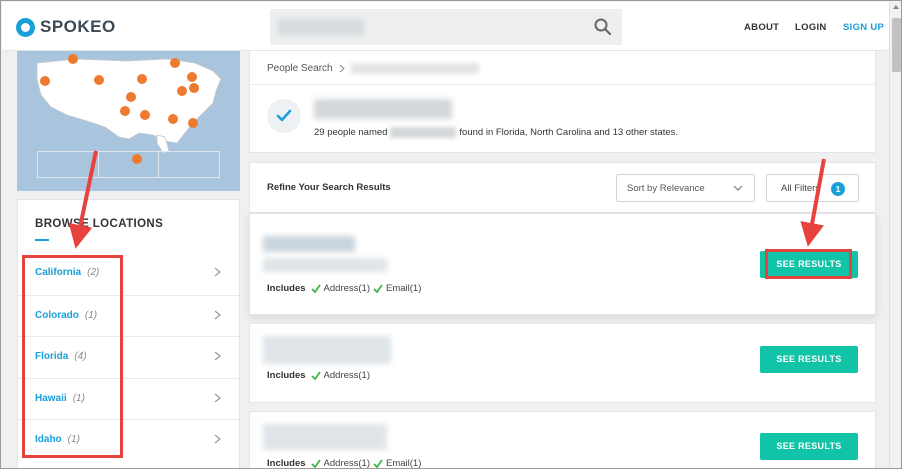 The image size is (902, 469). I want to click on scrollbar-thumb, so click(896, 45).